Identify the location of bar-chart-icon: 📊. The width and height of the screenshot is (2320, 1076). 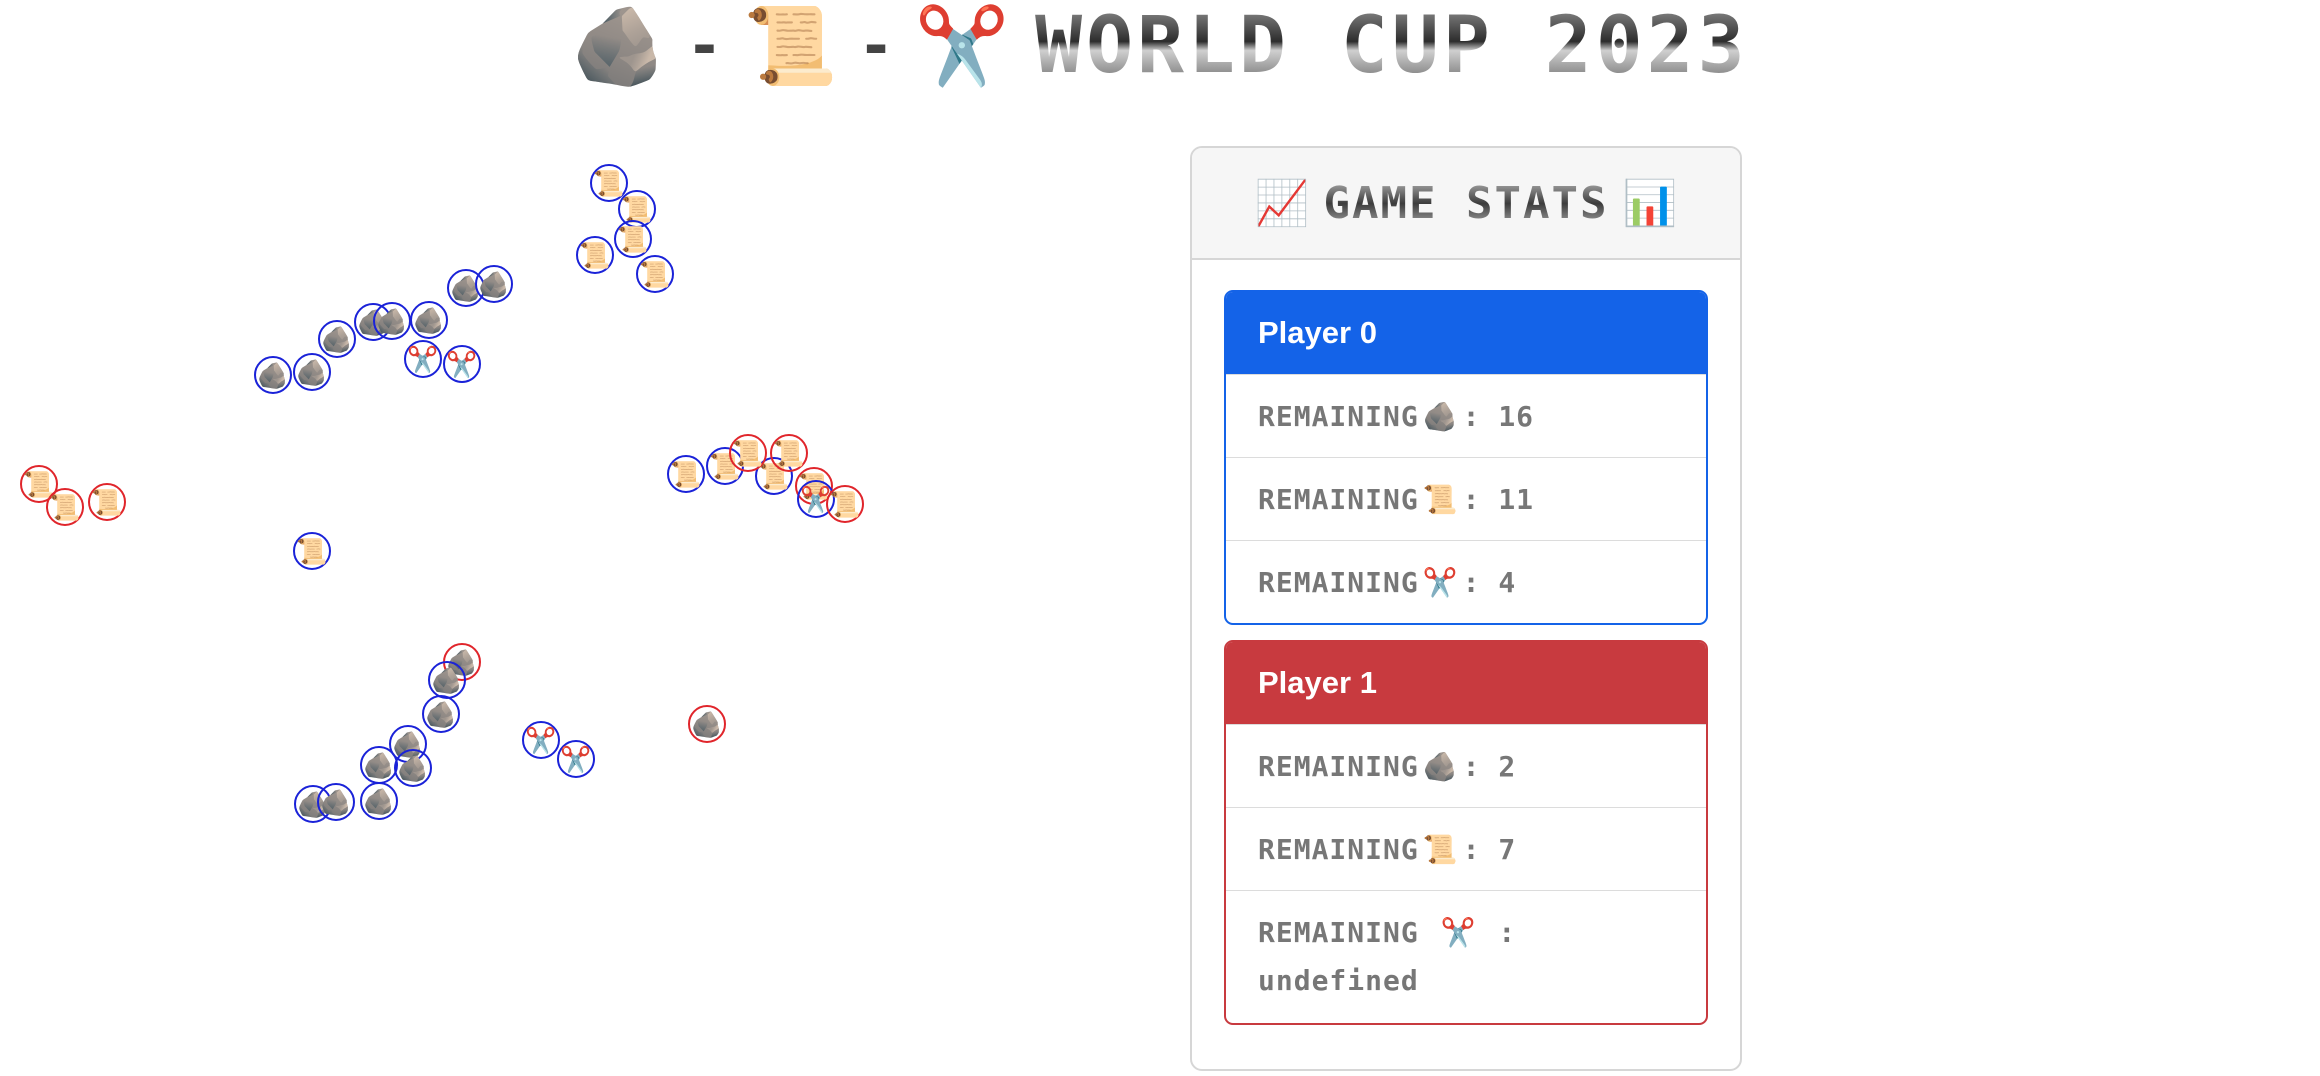
(1650, 203).